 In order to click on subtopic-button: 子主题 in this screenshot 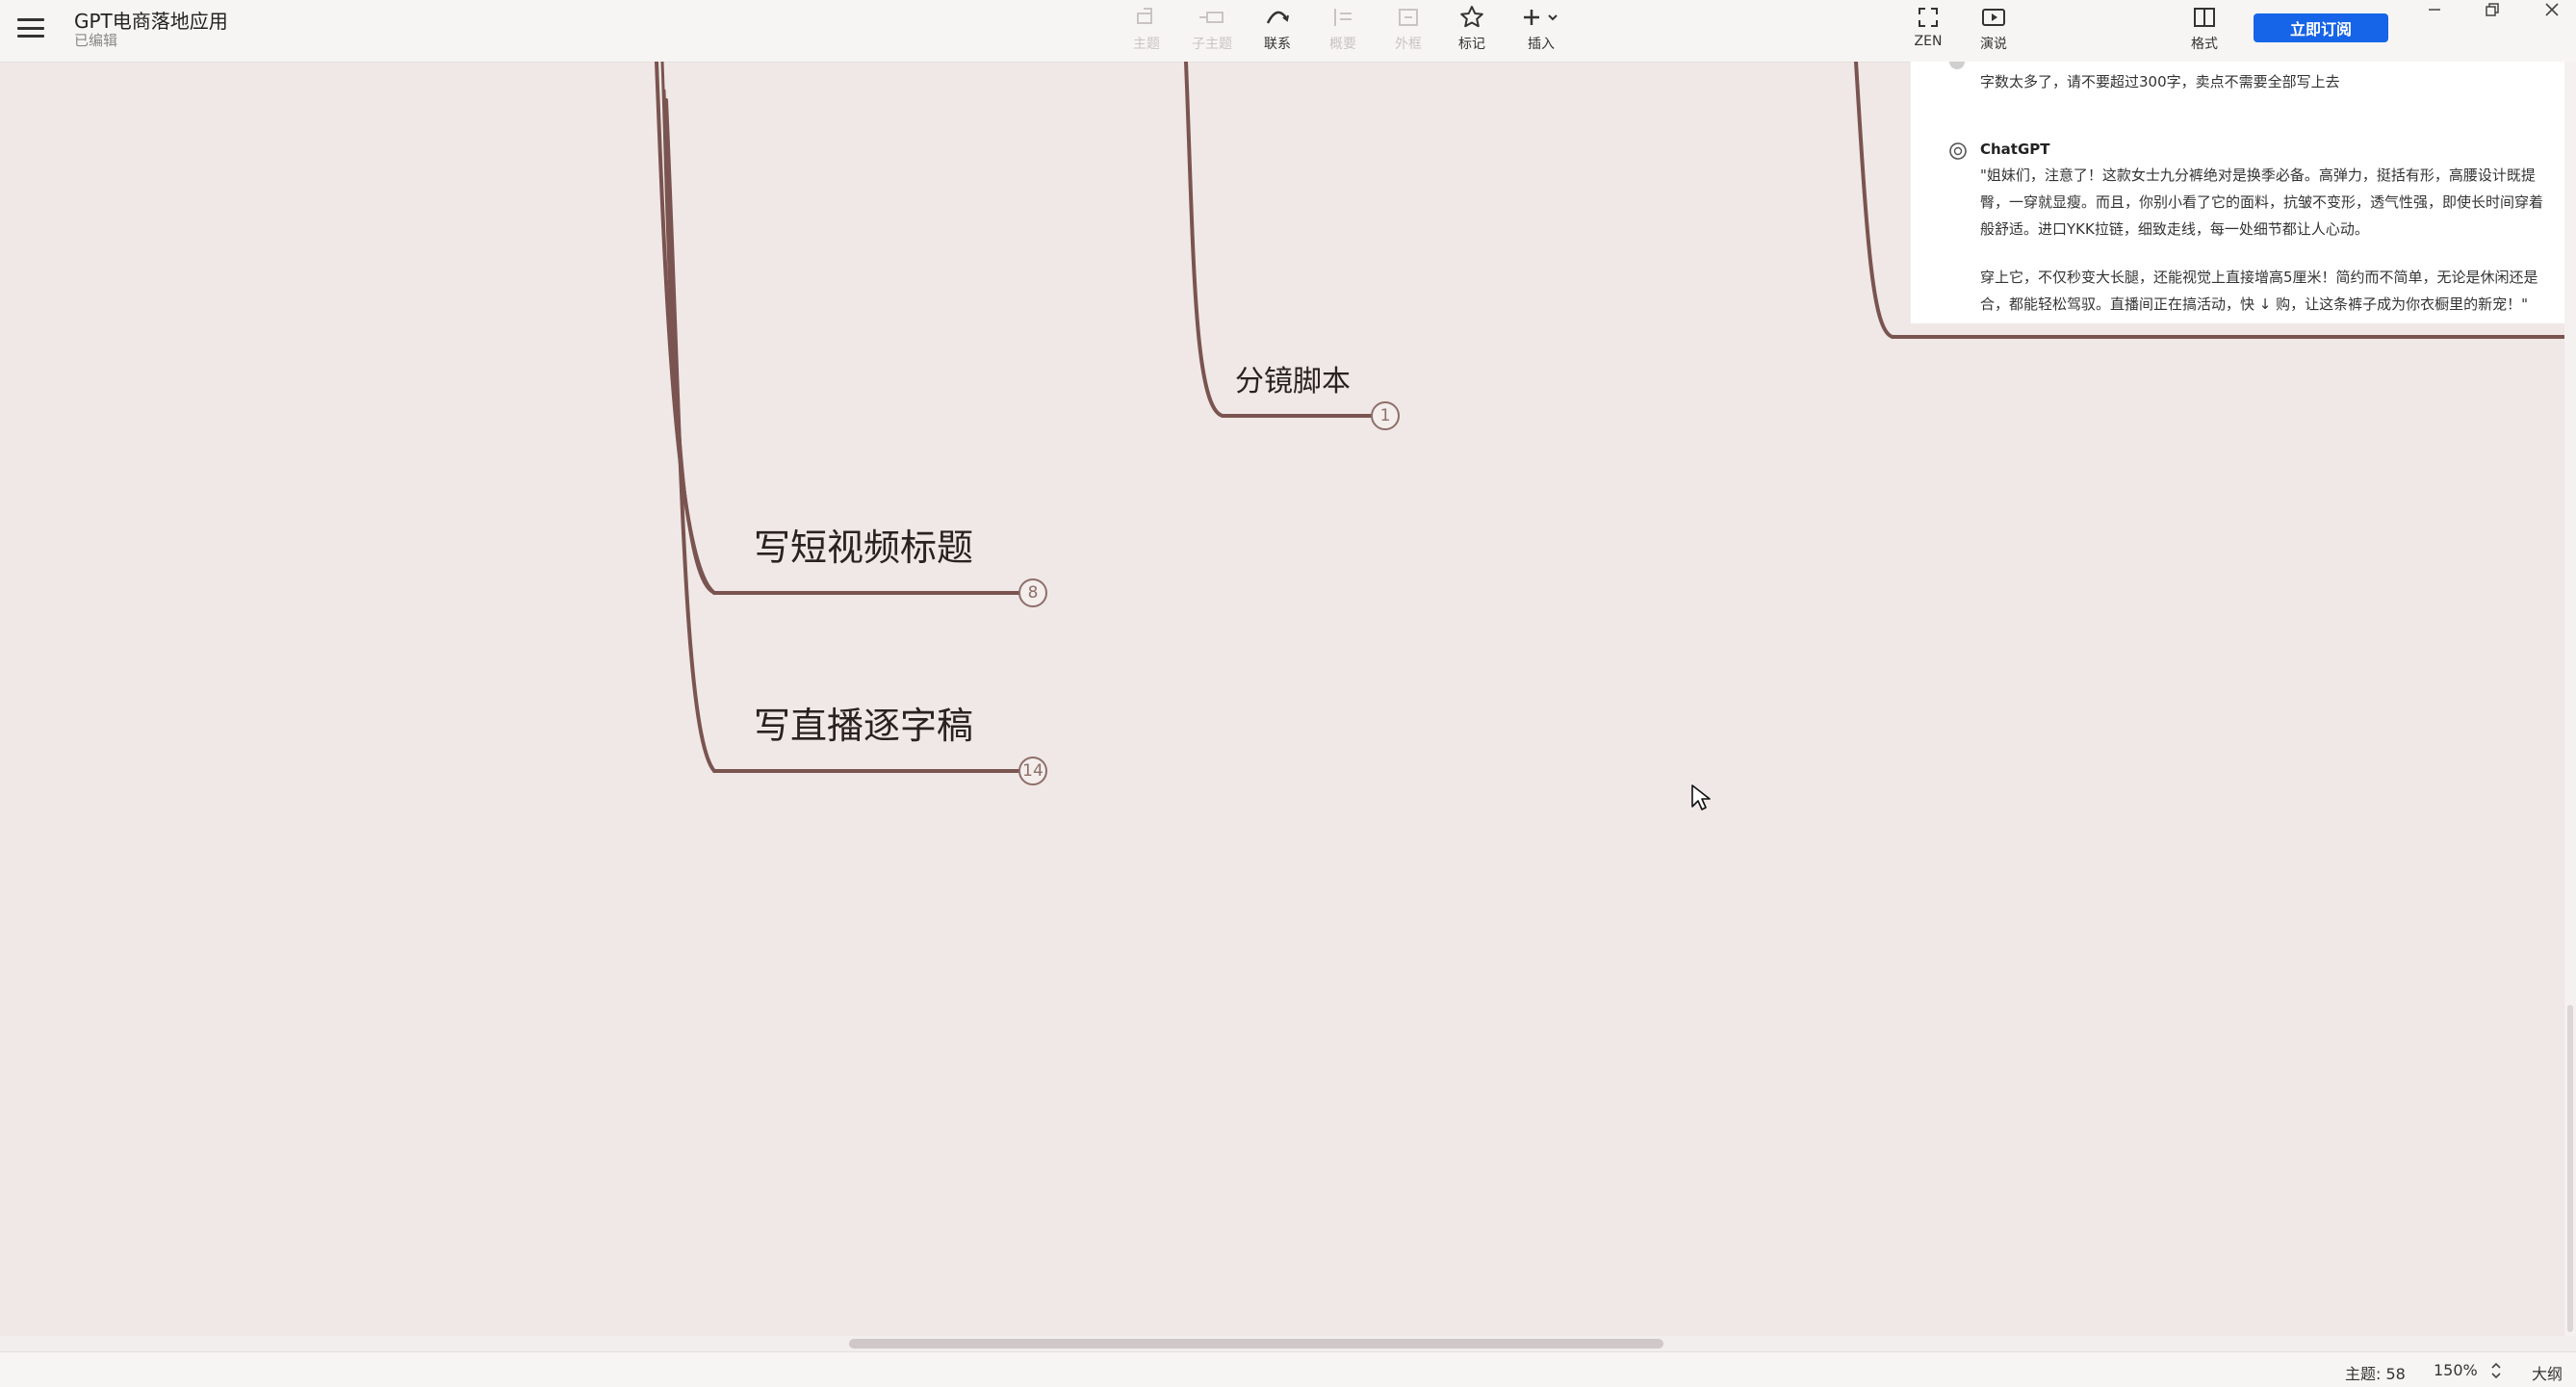, I will do `click(1212, 31)`.